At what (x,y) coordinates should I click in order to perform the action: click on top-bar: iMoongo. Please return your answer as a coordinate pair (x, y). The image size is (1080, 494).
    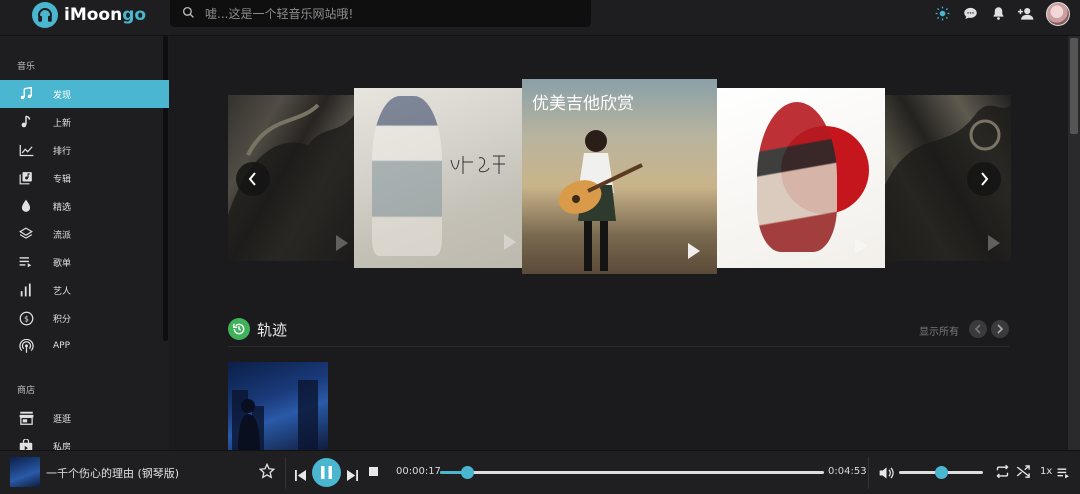
    Looking at the image, I should click on (540, 18).